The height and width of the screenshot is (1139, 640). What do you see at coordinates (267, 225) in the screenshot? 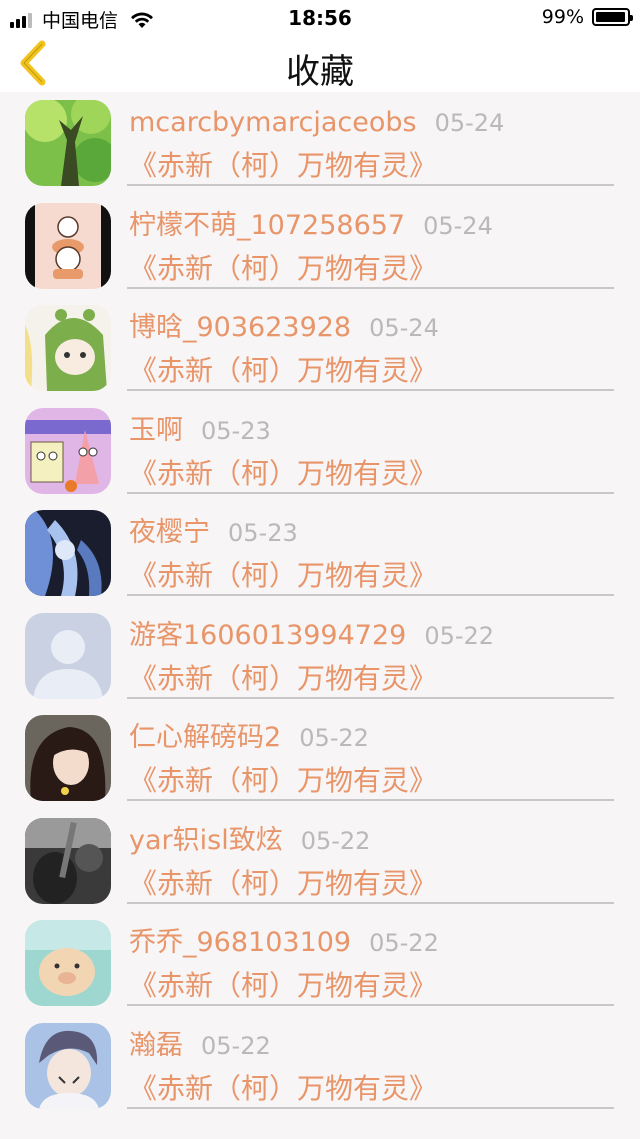
I see `user-name: 柠檬不萌_107258657` at bounding box center [267, 225].